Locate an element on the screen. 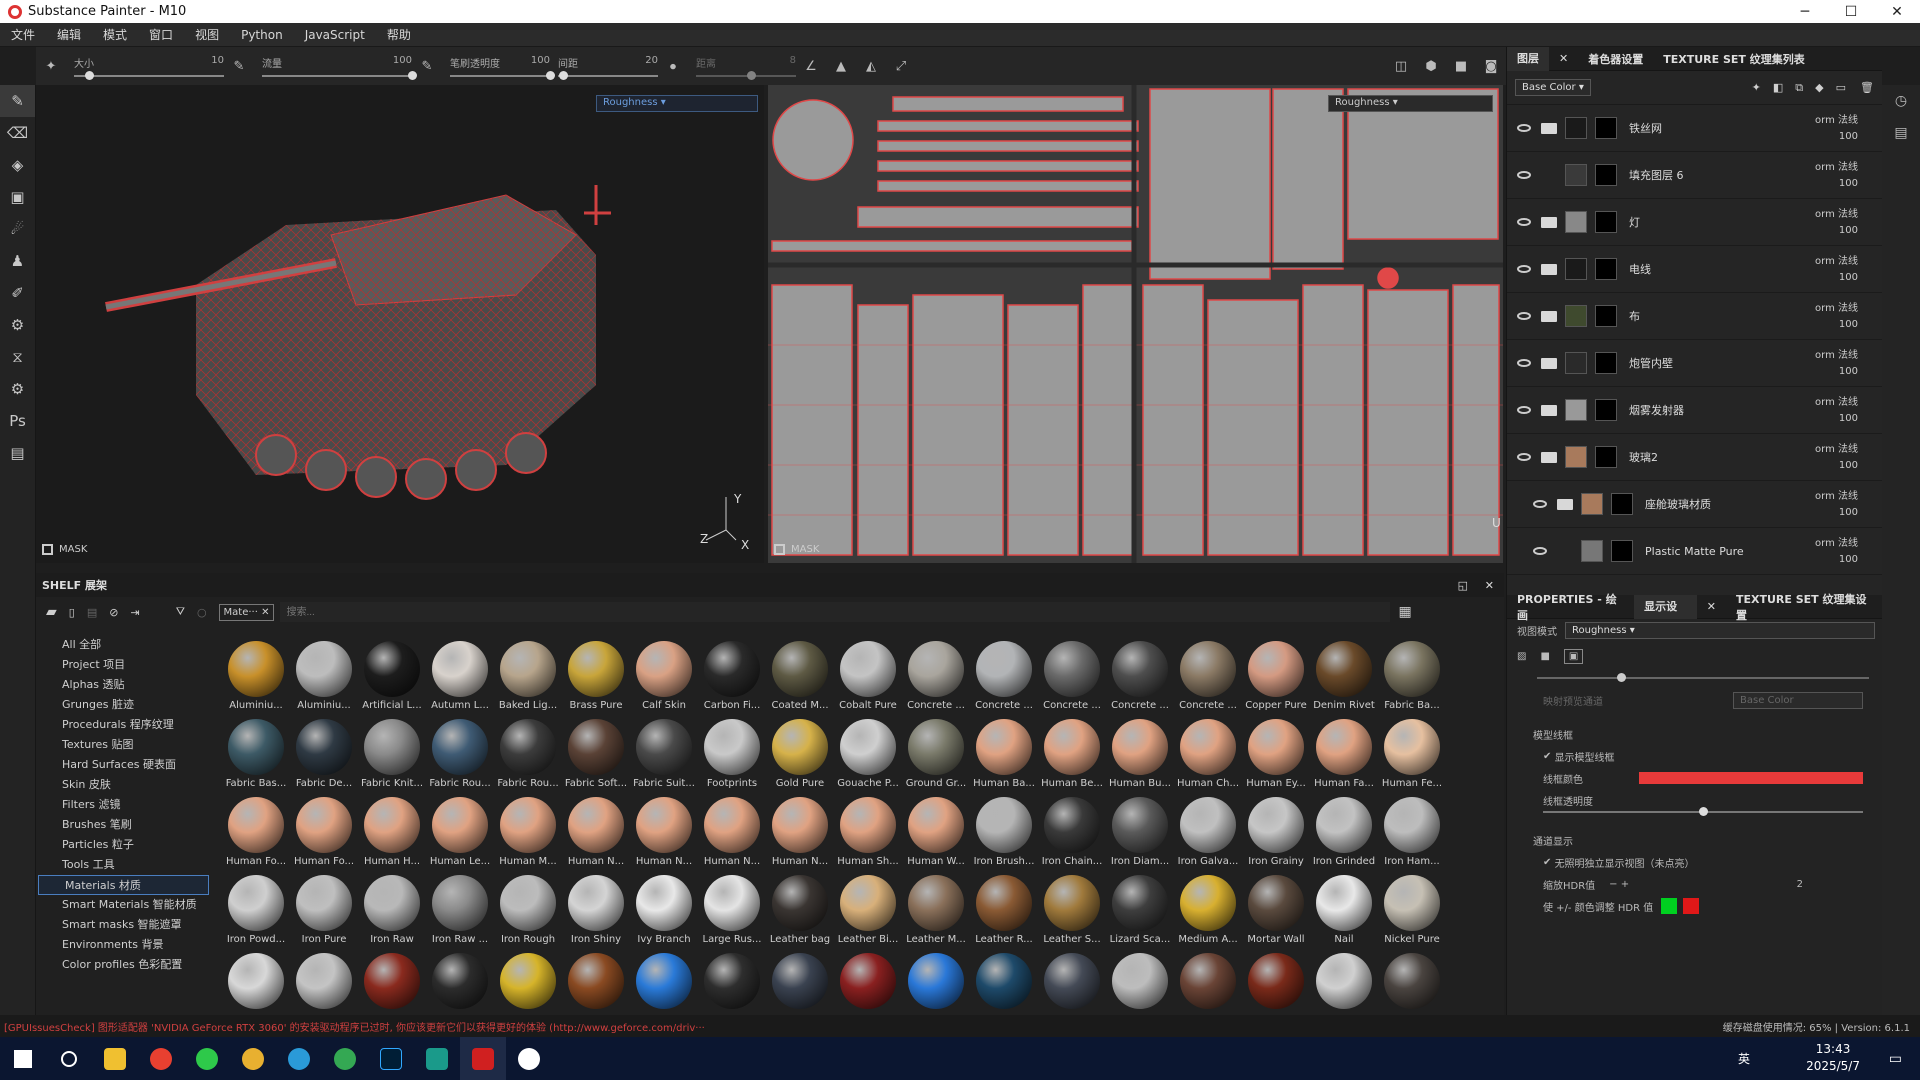  minimize-button: ─ is located at coordinates (1805, 11).